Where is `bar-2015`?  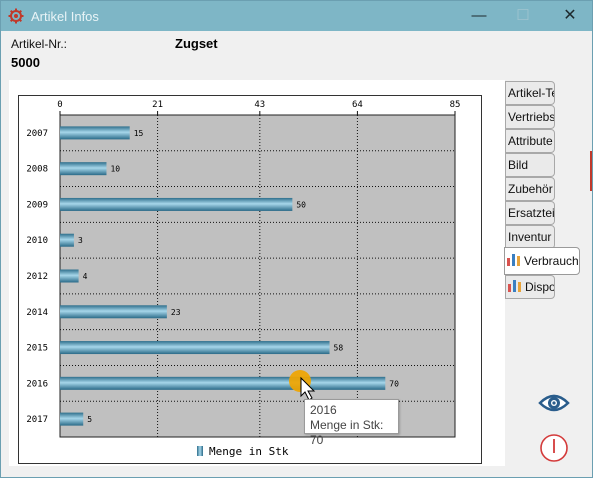 bar-2015 is located at coordinates (195, 348).